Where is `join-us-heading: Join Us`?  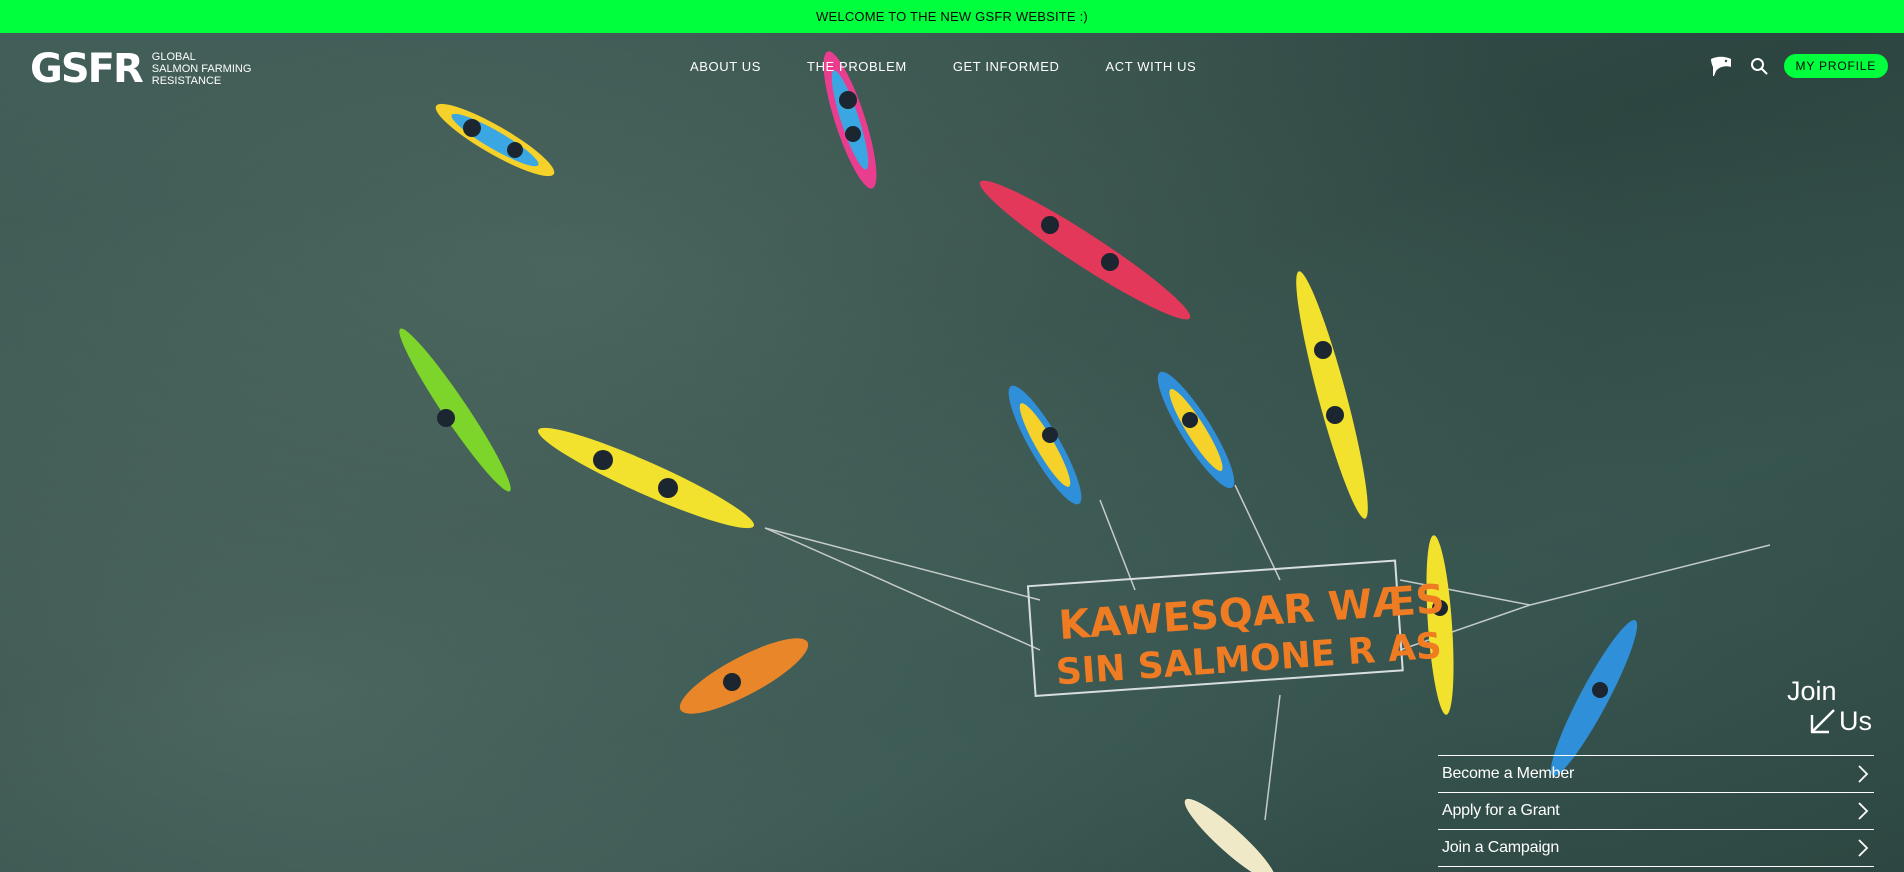 join-us-heading: Join Us is located at coordinates (1837, 706).